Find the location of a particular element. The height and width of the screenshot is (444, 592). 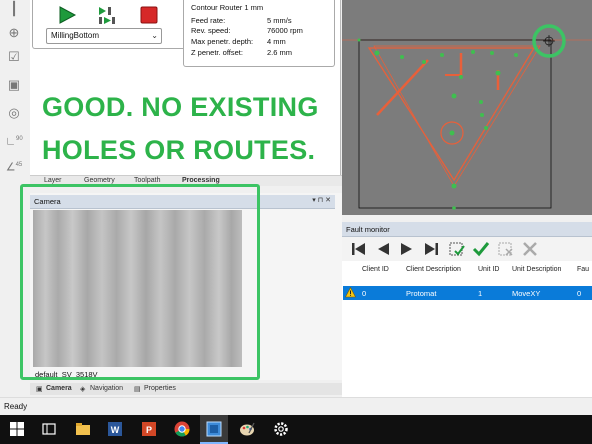

cell-fault: 0 is located at coordinates (579, 293).